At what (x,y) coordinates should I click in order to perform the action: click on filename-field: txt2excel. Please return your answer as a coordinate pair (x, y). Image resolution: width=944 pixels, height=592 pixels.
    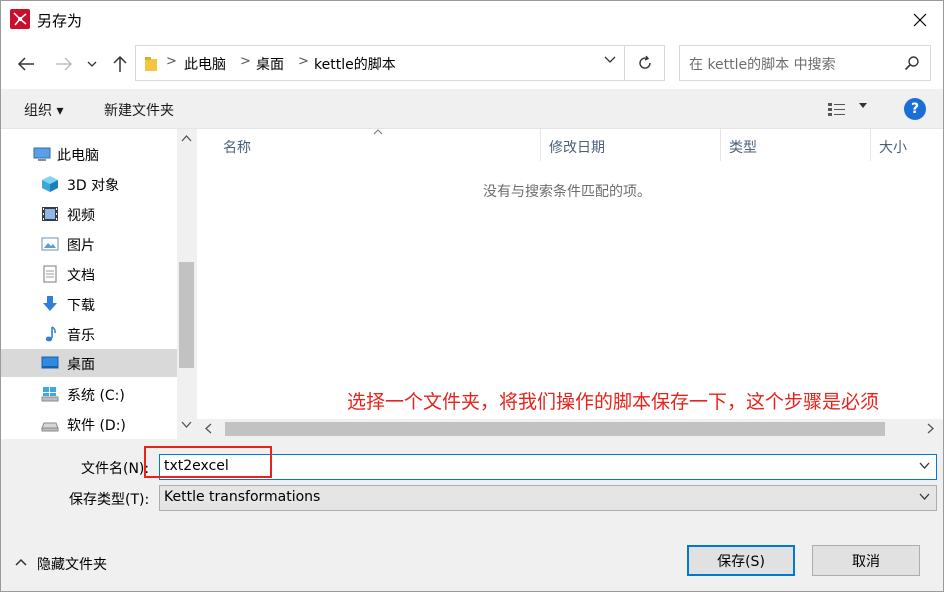
    Looking at the image, I should click on (548, 467).